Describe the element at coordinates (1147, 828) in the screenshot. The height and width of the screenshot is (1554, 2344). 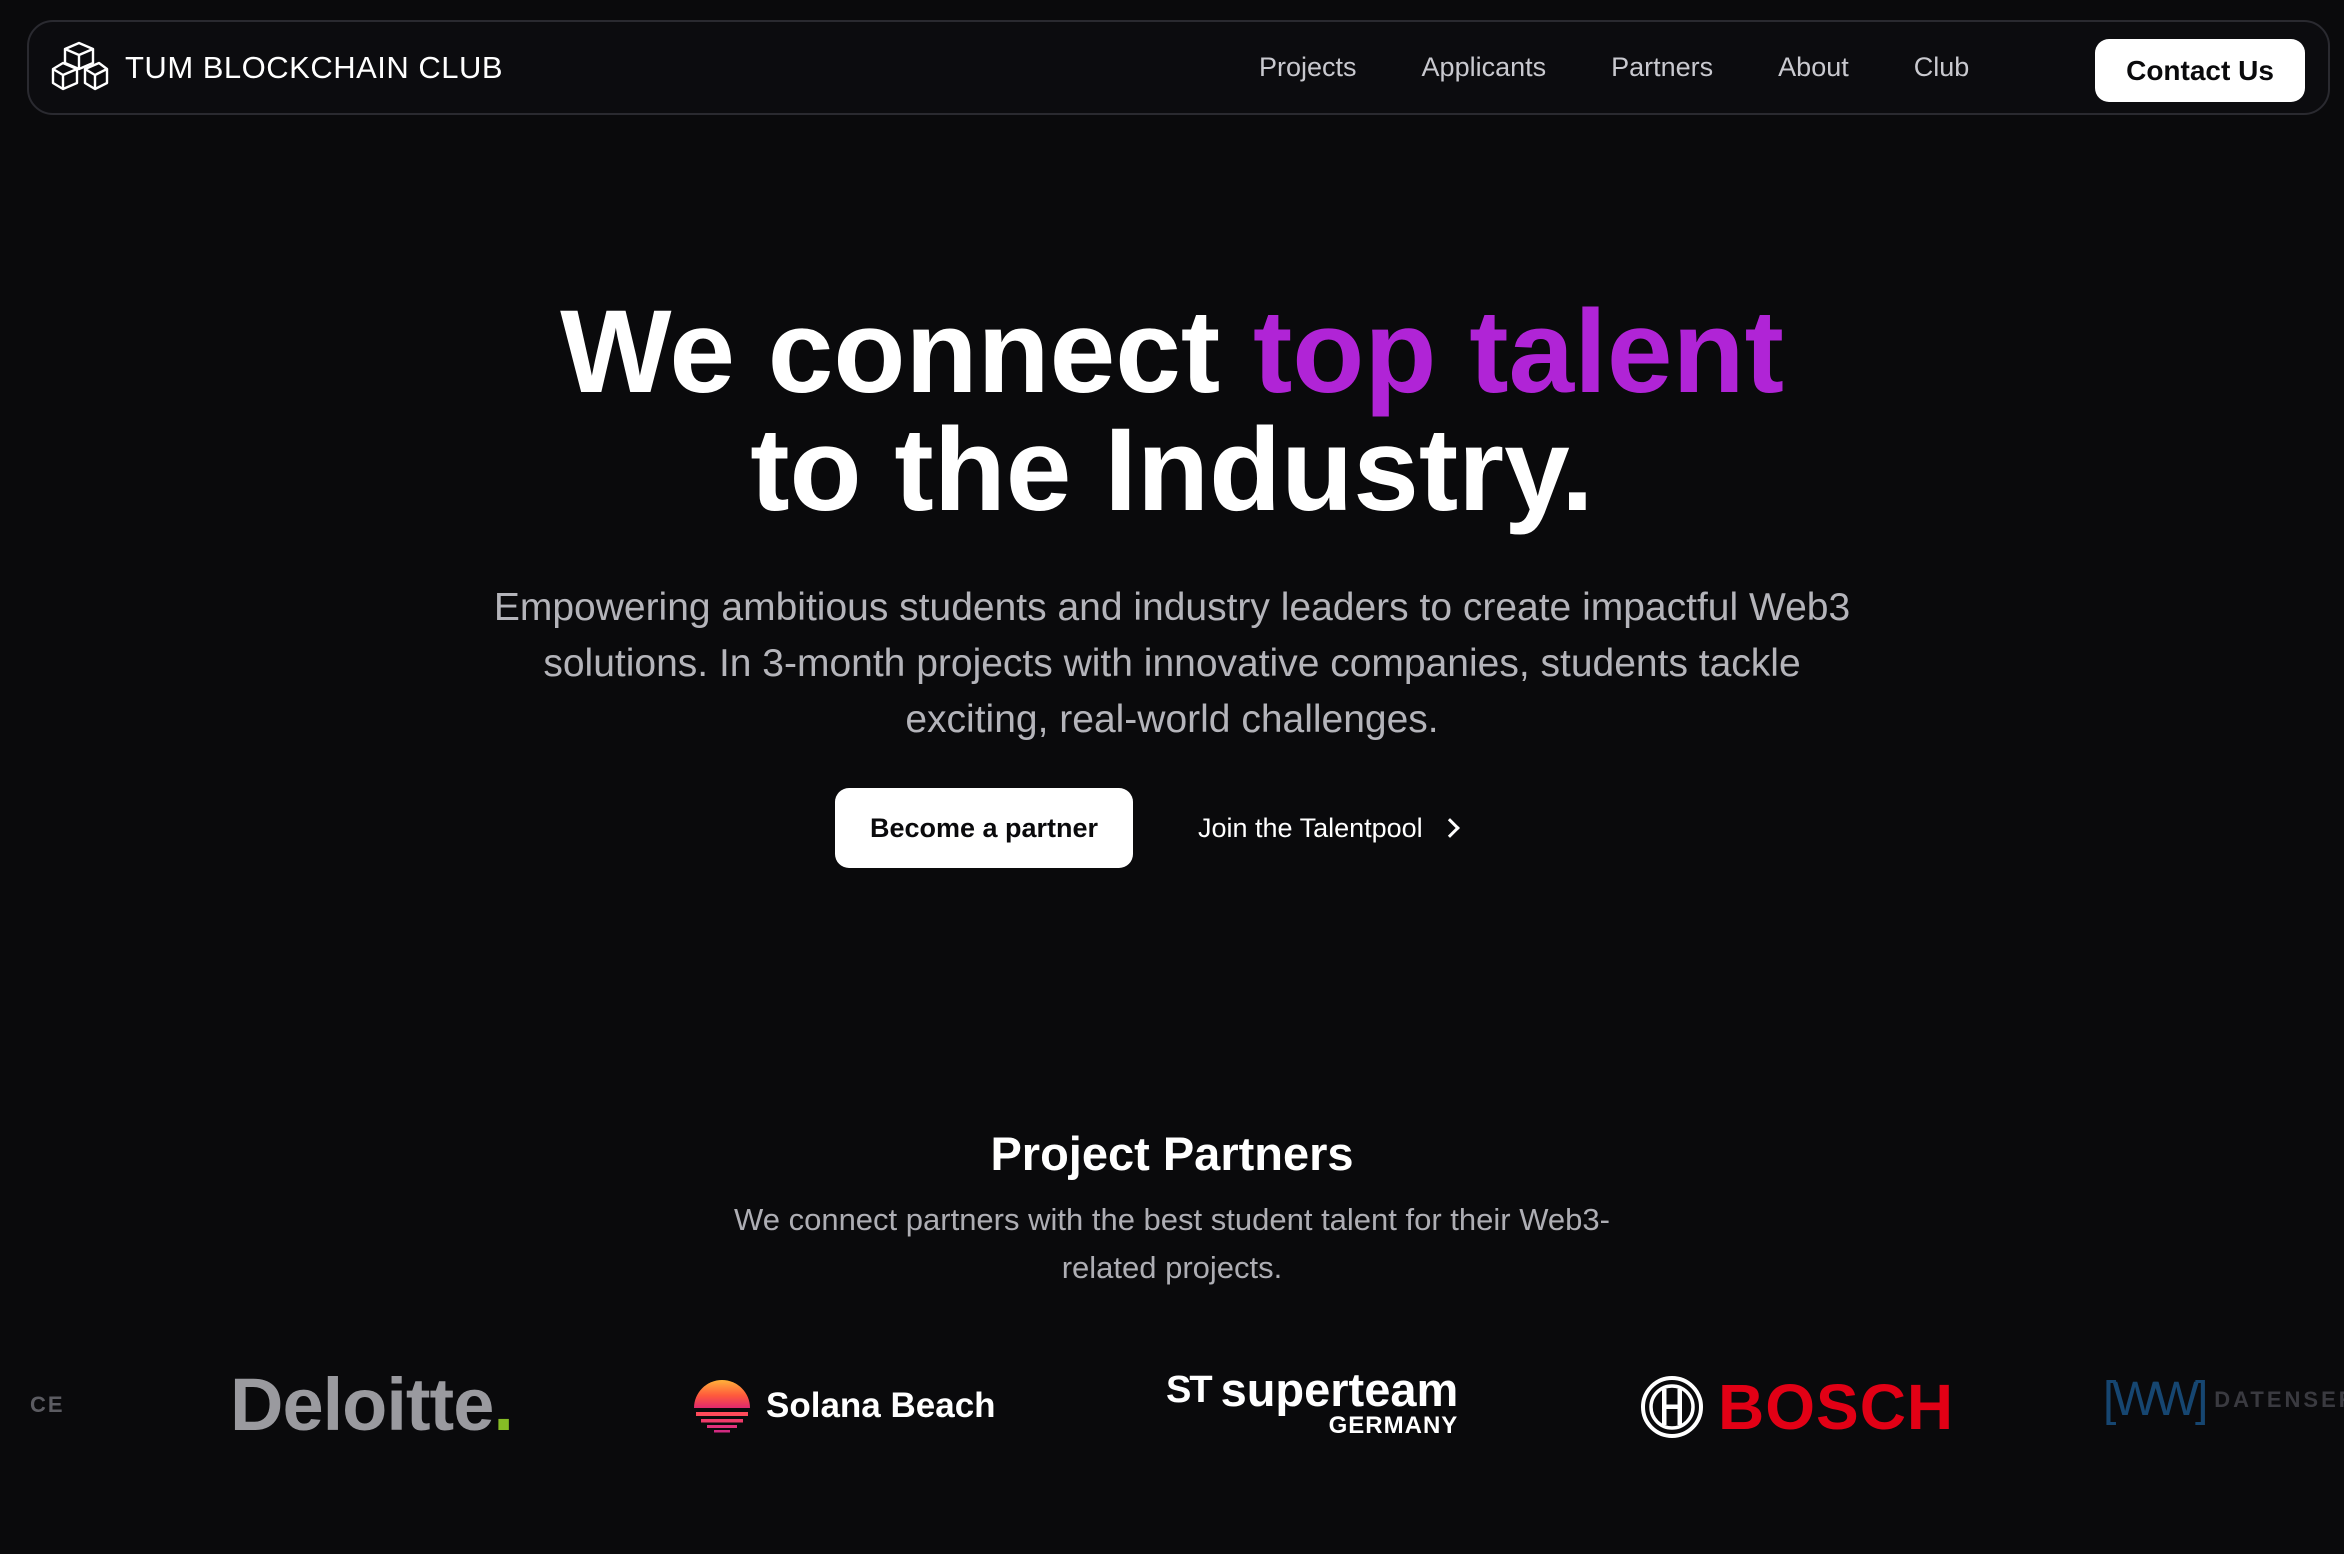
I see `hero-cta-row: Become a partner Join the Talentpool` at that location.